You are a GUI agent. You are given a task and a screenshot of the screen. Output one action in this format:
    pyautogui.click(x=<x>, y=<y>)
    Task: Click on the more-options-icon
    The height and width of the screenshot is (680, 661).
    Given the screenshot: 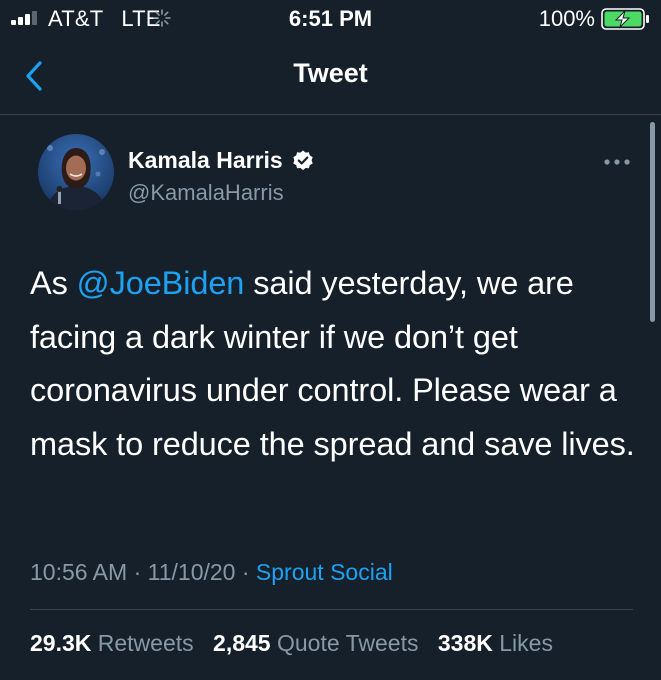 What is the action you would take?
    pyautogui.click(x=617, y=162)
    